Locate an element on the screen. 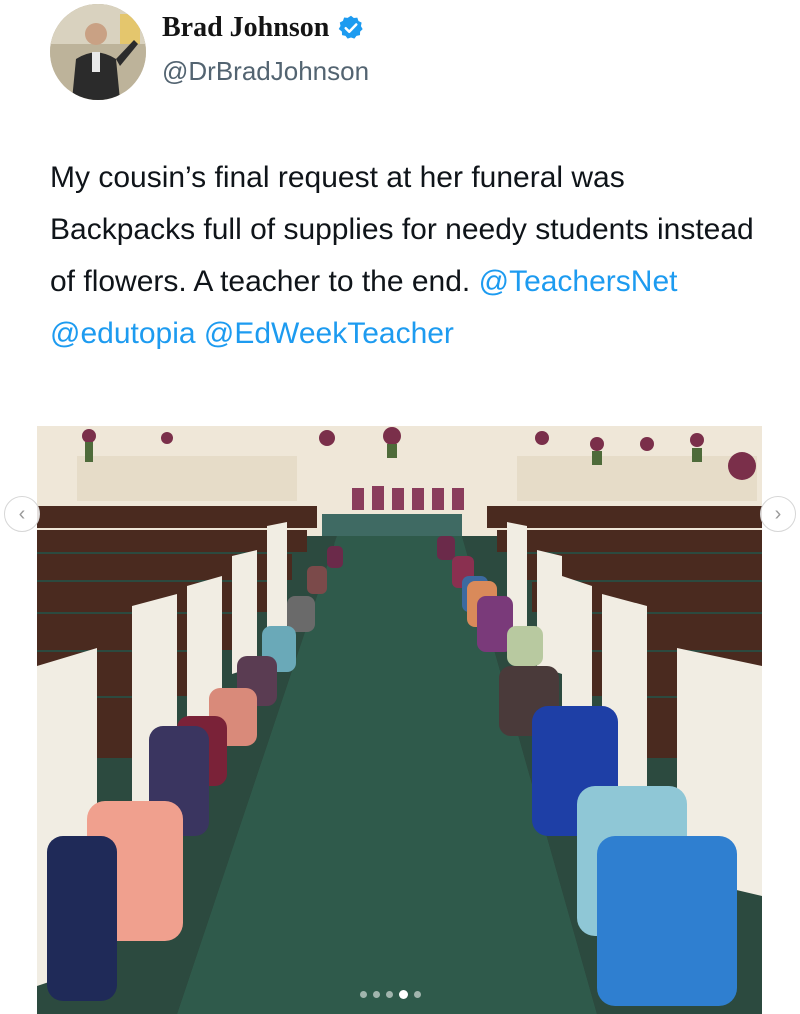  carousel-next-button: › is located at coordinates (778, 514).